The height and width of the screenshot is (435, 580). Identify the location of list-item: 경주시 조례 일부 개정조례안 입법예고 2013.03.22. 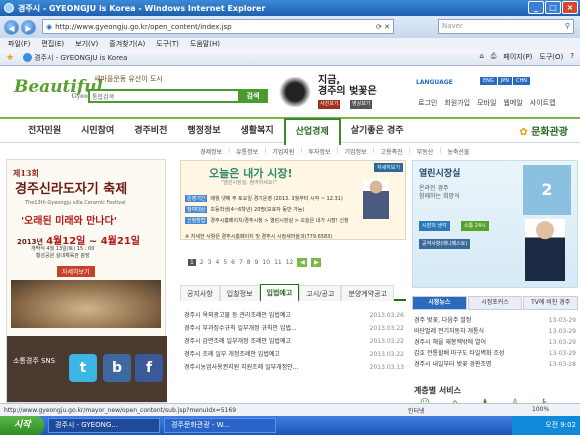
(294, 354).